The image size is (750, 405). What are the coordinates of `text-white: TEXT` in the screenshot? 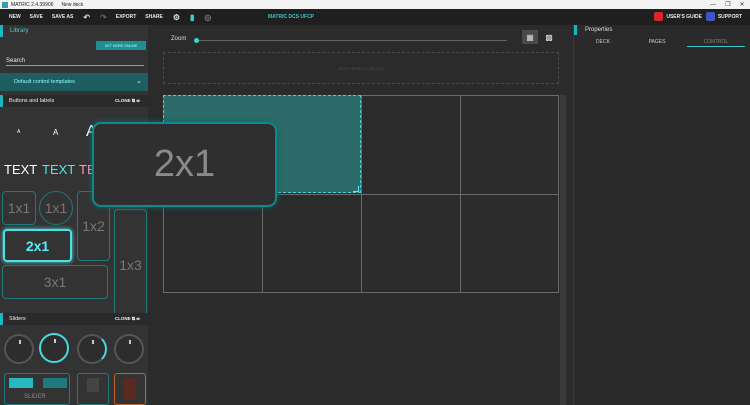 It's located at (20, 169).